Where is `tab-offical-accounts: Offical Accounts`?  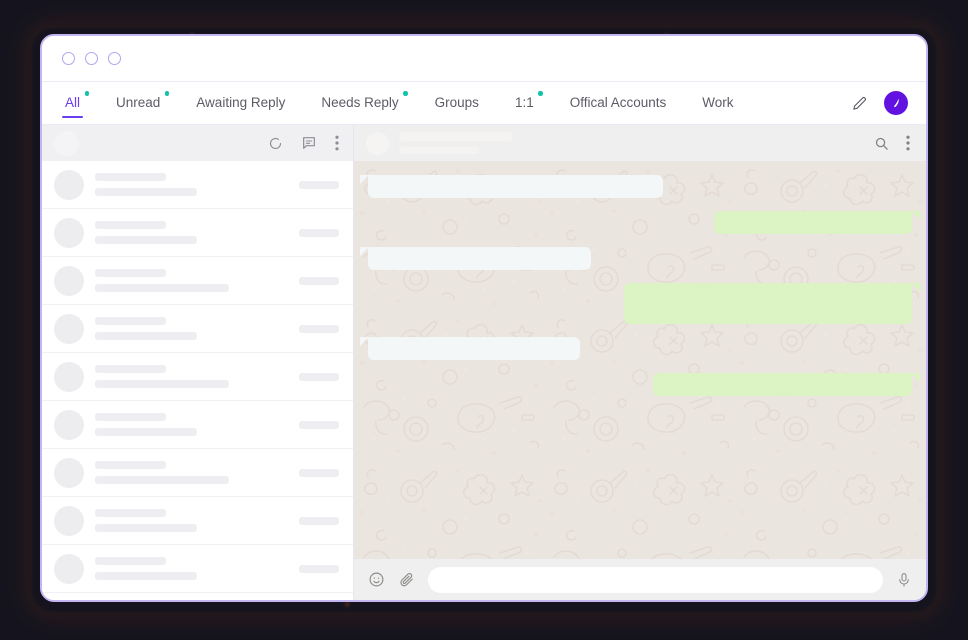 tab-offical-accounts: Offical Accounts is located at coordinates (618, 103).